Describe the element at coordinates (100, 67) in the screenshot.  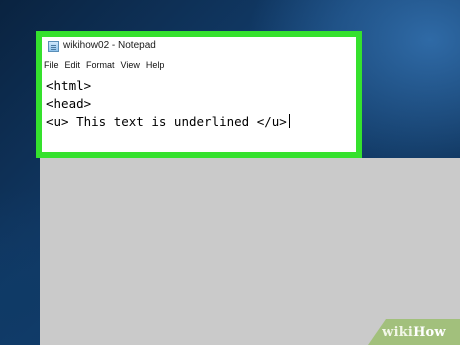
I see `menu-format: Format` at that location.